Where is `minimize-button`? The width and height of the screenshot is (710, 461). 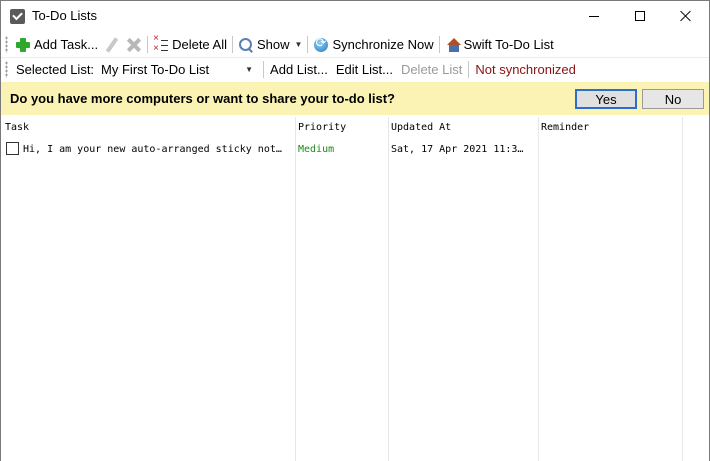 minimize-button is located at coordinates (594, 16).